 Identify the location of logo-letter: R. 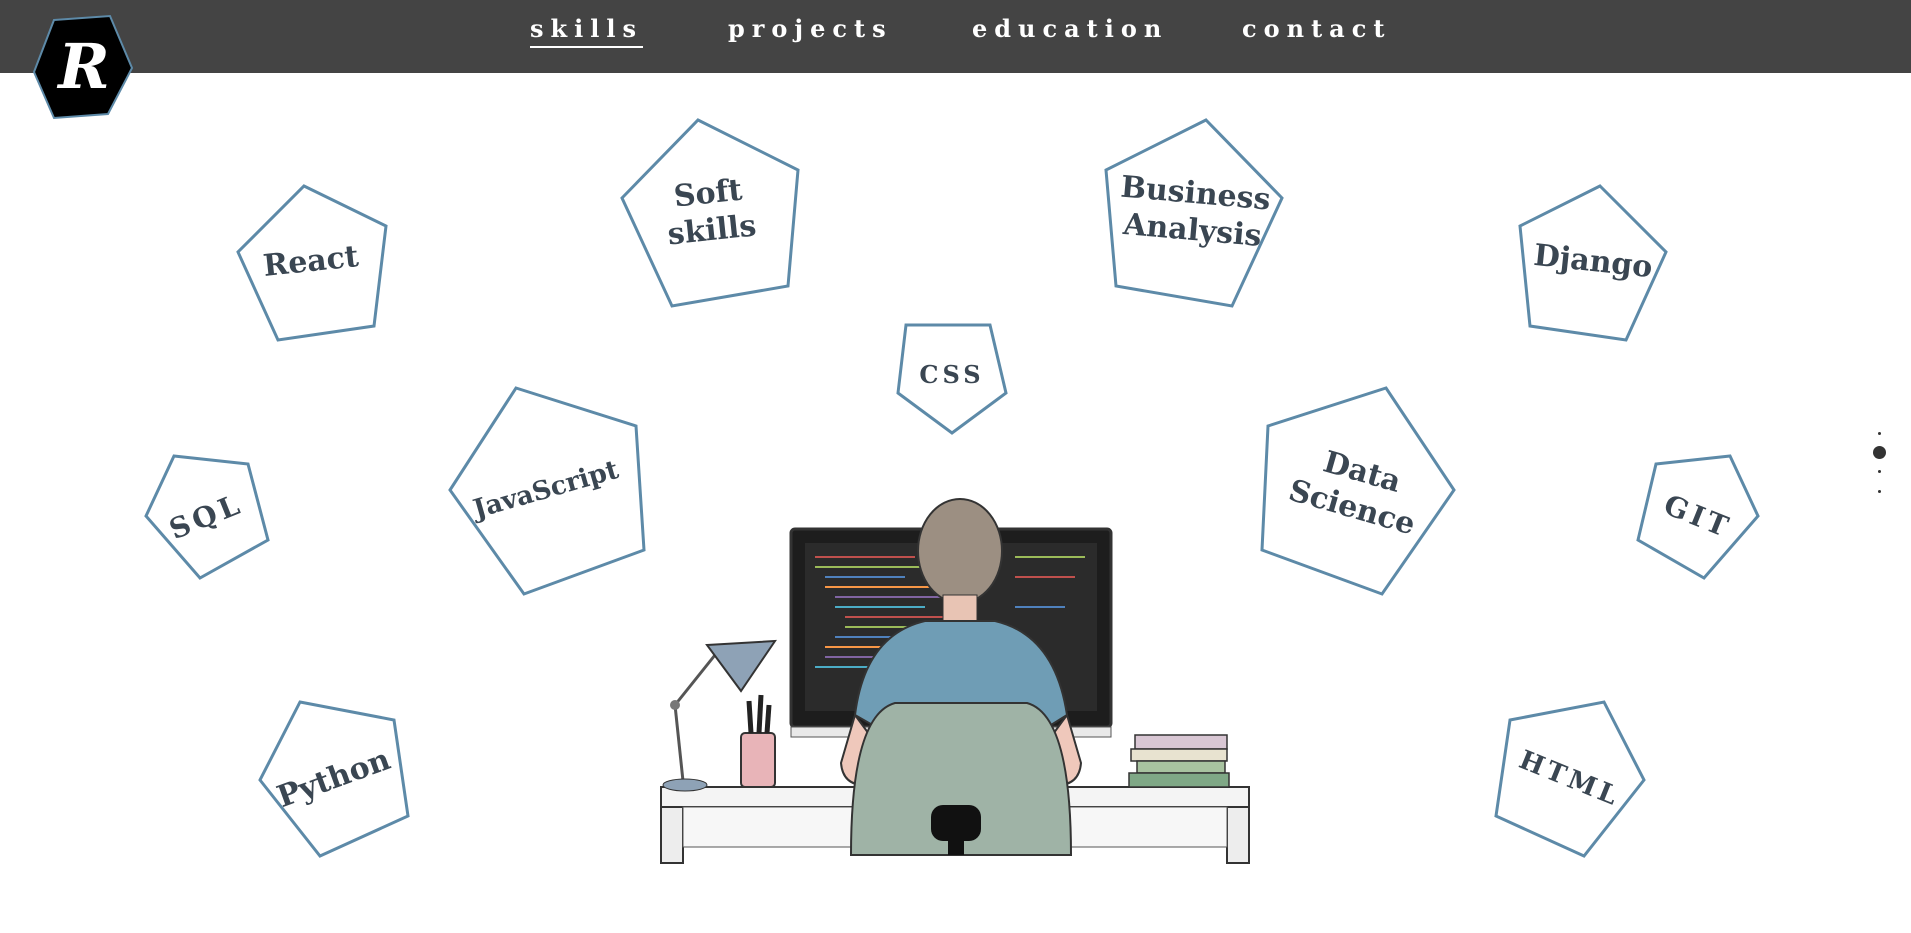
(83, 66).